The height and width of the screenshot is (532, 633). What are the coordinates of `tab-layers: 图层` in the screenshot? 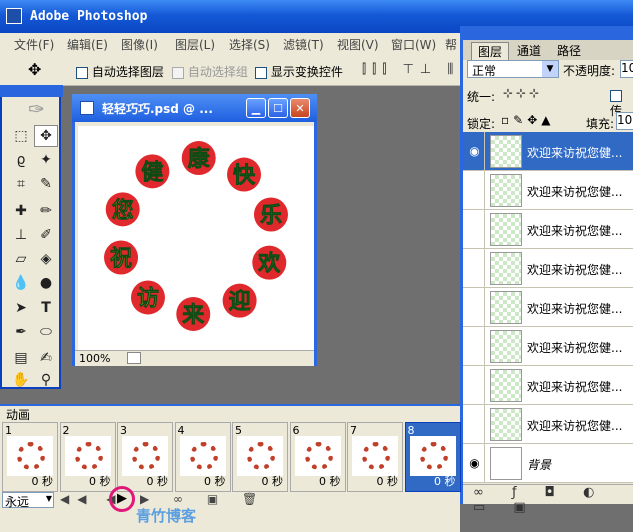 It's located at (490, 51).